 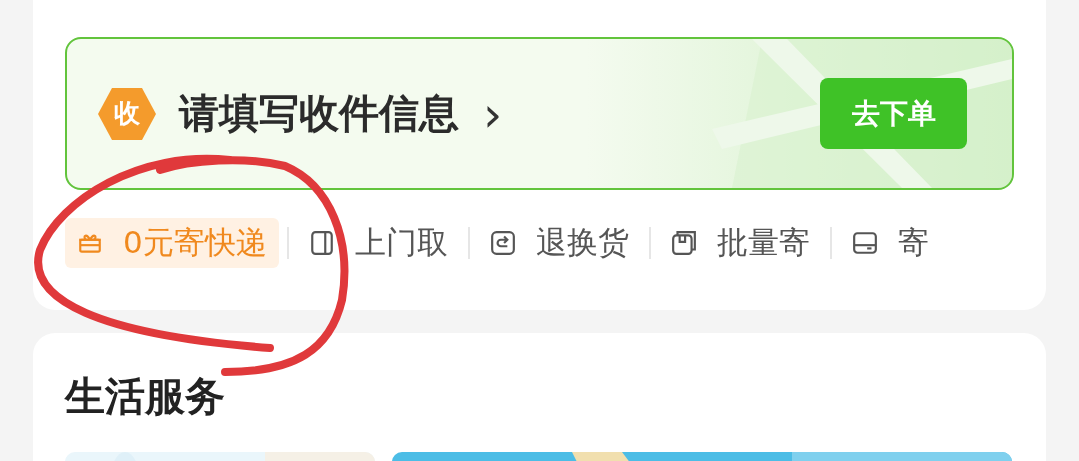 I want to click on chevron-icon: ›, so click(x=493, y=113).